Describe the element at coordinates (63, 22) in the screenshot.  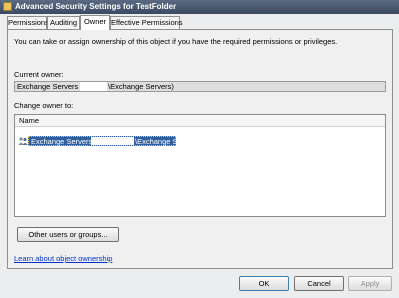
I see `tab-auditing: Auditing` at that location.